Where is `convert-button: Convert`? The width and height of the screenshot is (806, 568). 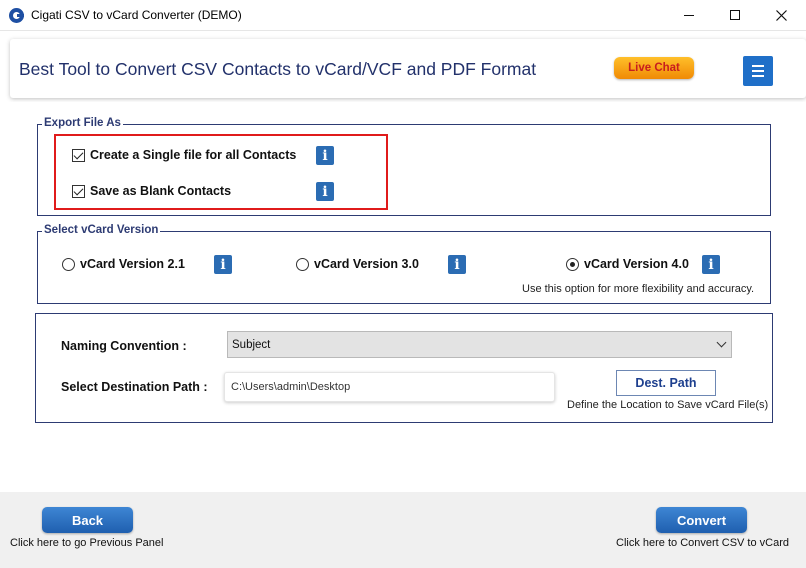
convert-button: Convert is located at coordinates (701, 520).